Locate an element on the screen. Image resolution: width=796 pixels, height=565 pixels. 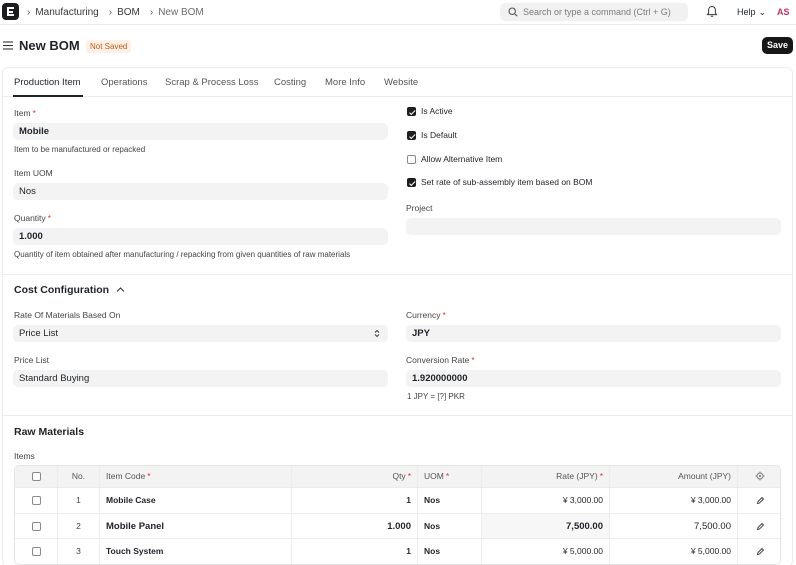
col-no: No. is located at coordinates (78, 476).